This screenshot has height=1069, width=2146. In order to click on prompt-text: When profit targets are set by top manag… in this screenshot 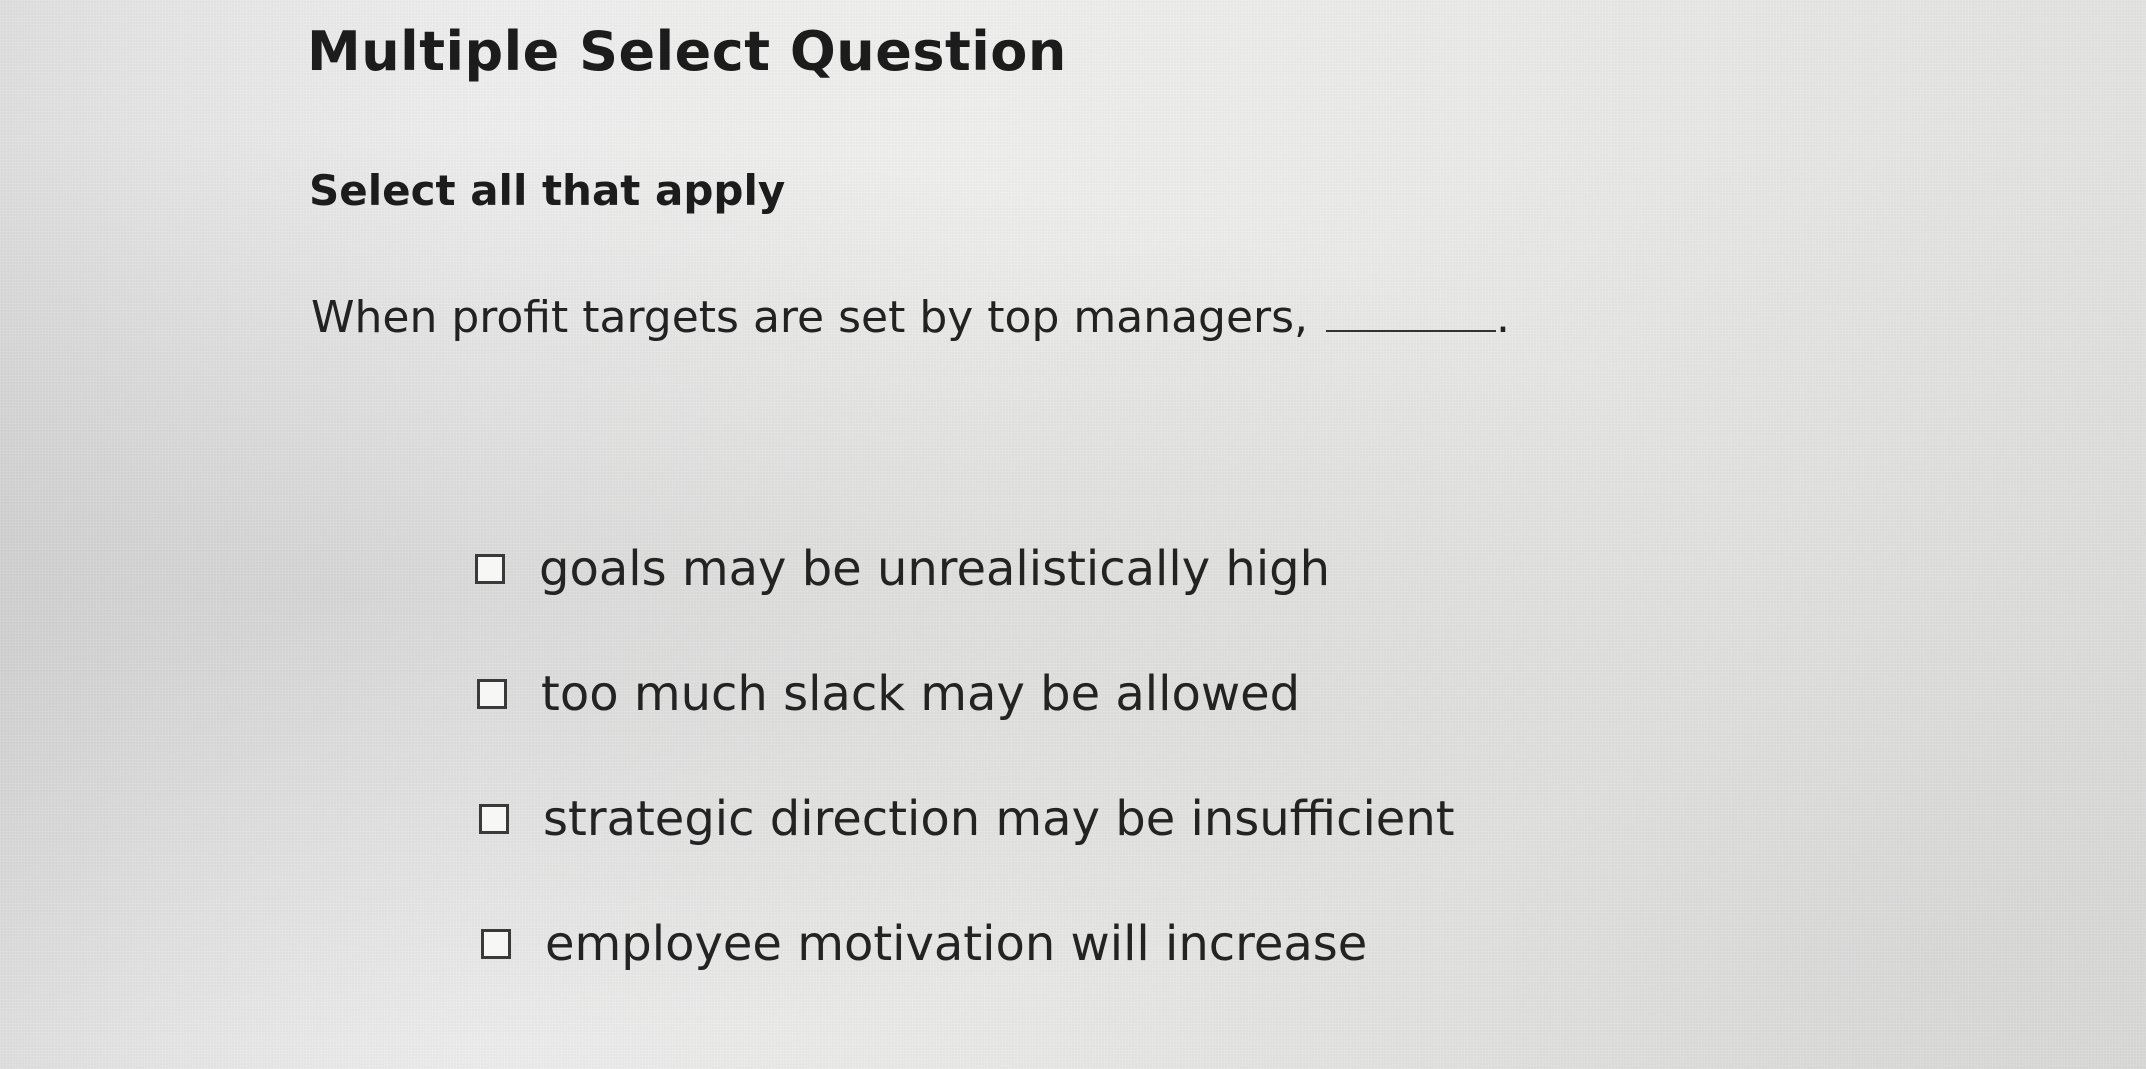, I will do `click(810, 317)`.